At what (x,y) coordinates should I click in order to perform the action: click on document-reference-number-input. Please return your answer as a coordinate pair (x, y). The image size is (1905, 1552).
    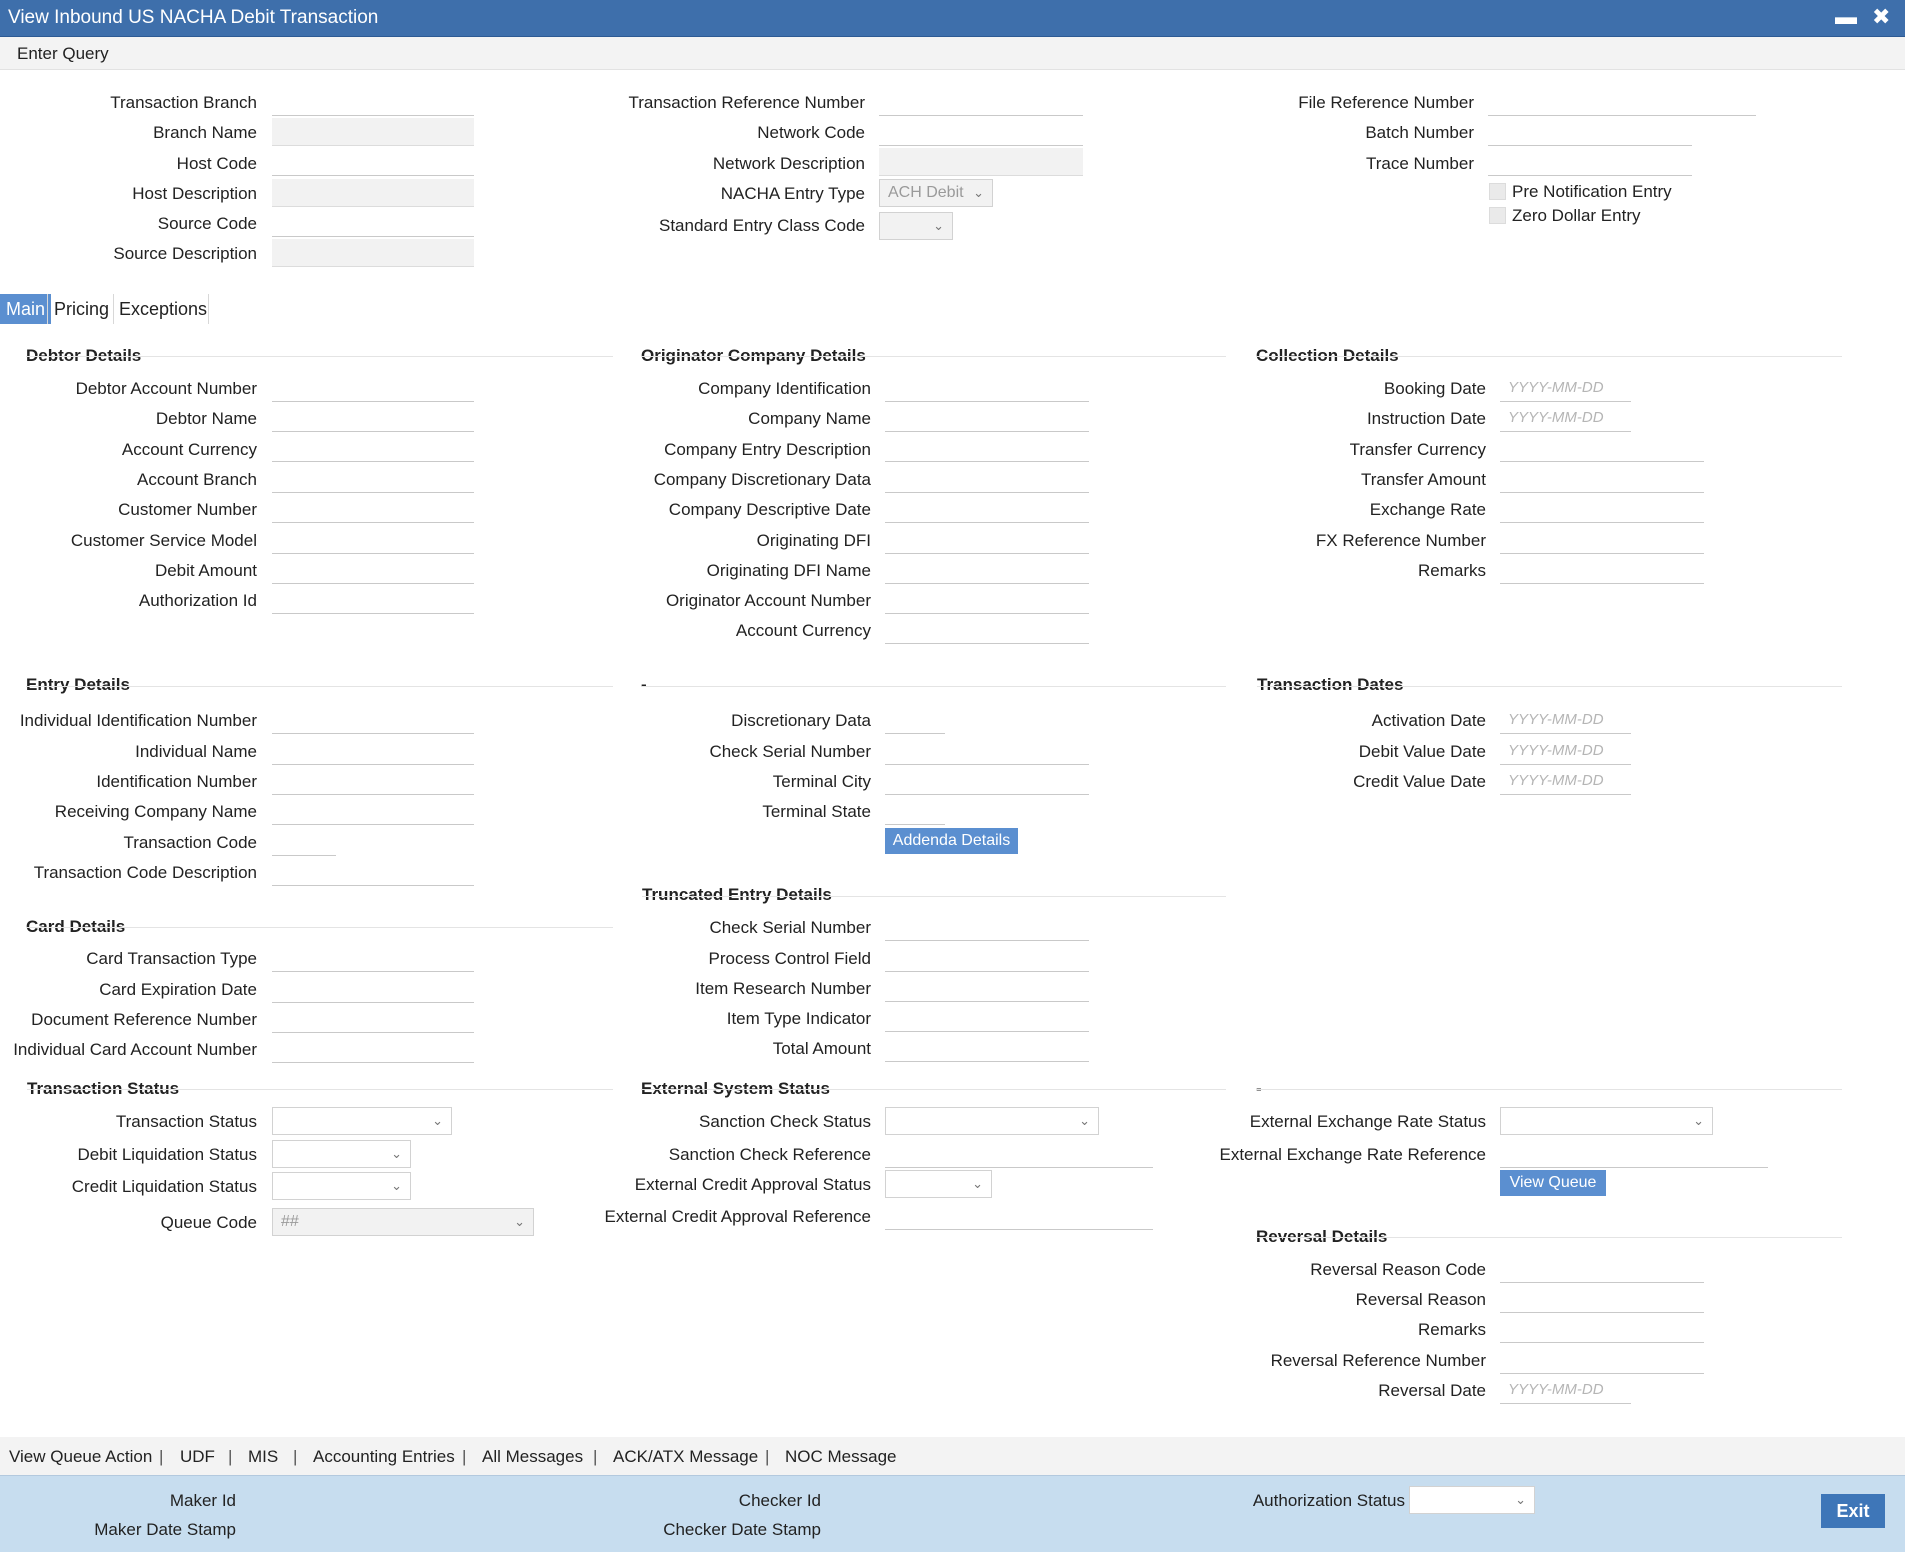
    Looking at the image, I should click on (373, 1019).